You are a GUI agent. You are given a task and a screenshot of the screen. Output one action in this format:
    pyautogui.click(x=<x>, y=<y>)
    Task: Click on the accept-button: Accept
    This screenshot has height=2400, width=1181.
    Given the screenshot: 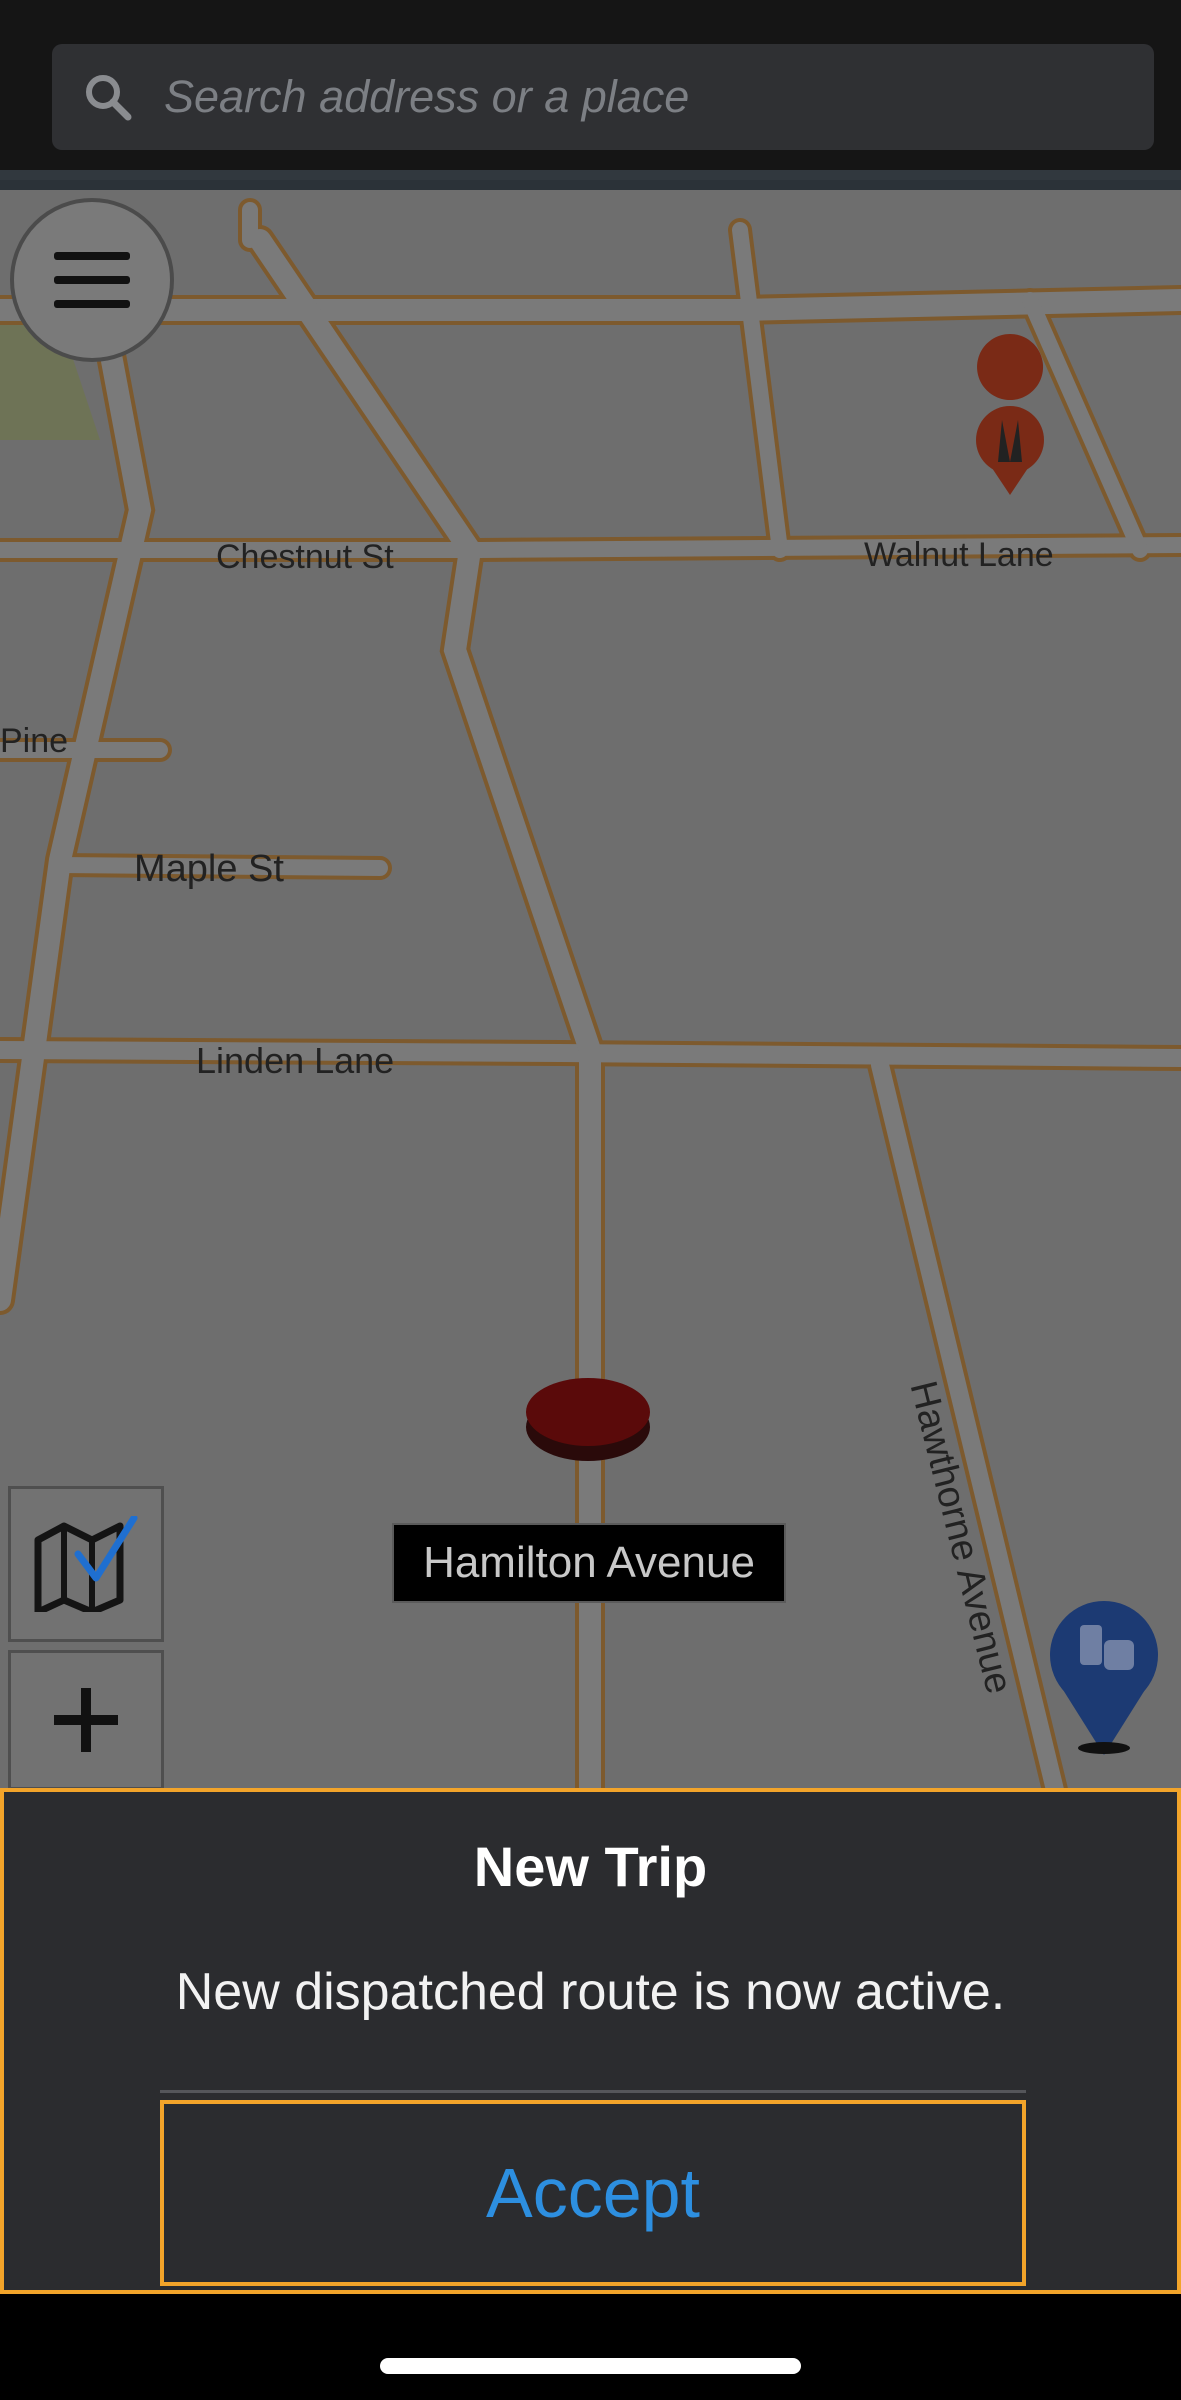 What is the action you would take?
    pyautogui.click(x=593, y=2193)
    